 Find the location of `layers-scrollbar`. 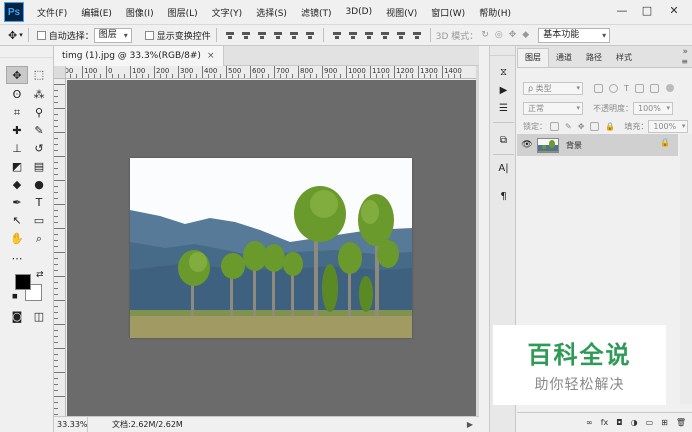

layers-scrollbar is located at coordinates (686, 269).